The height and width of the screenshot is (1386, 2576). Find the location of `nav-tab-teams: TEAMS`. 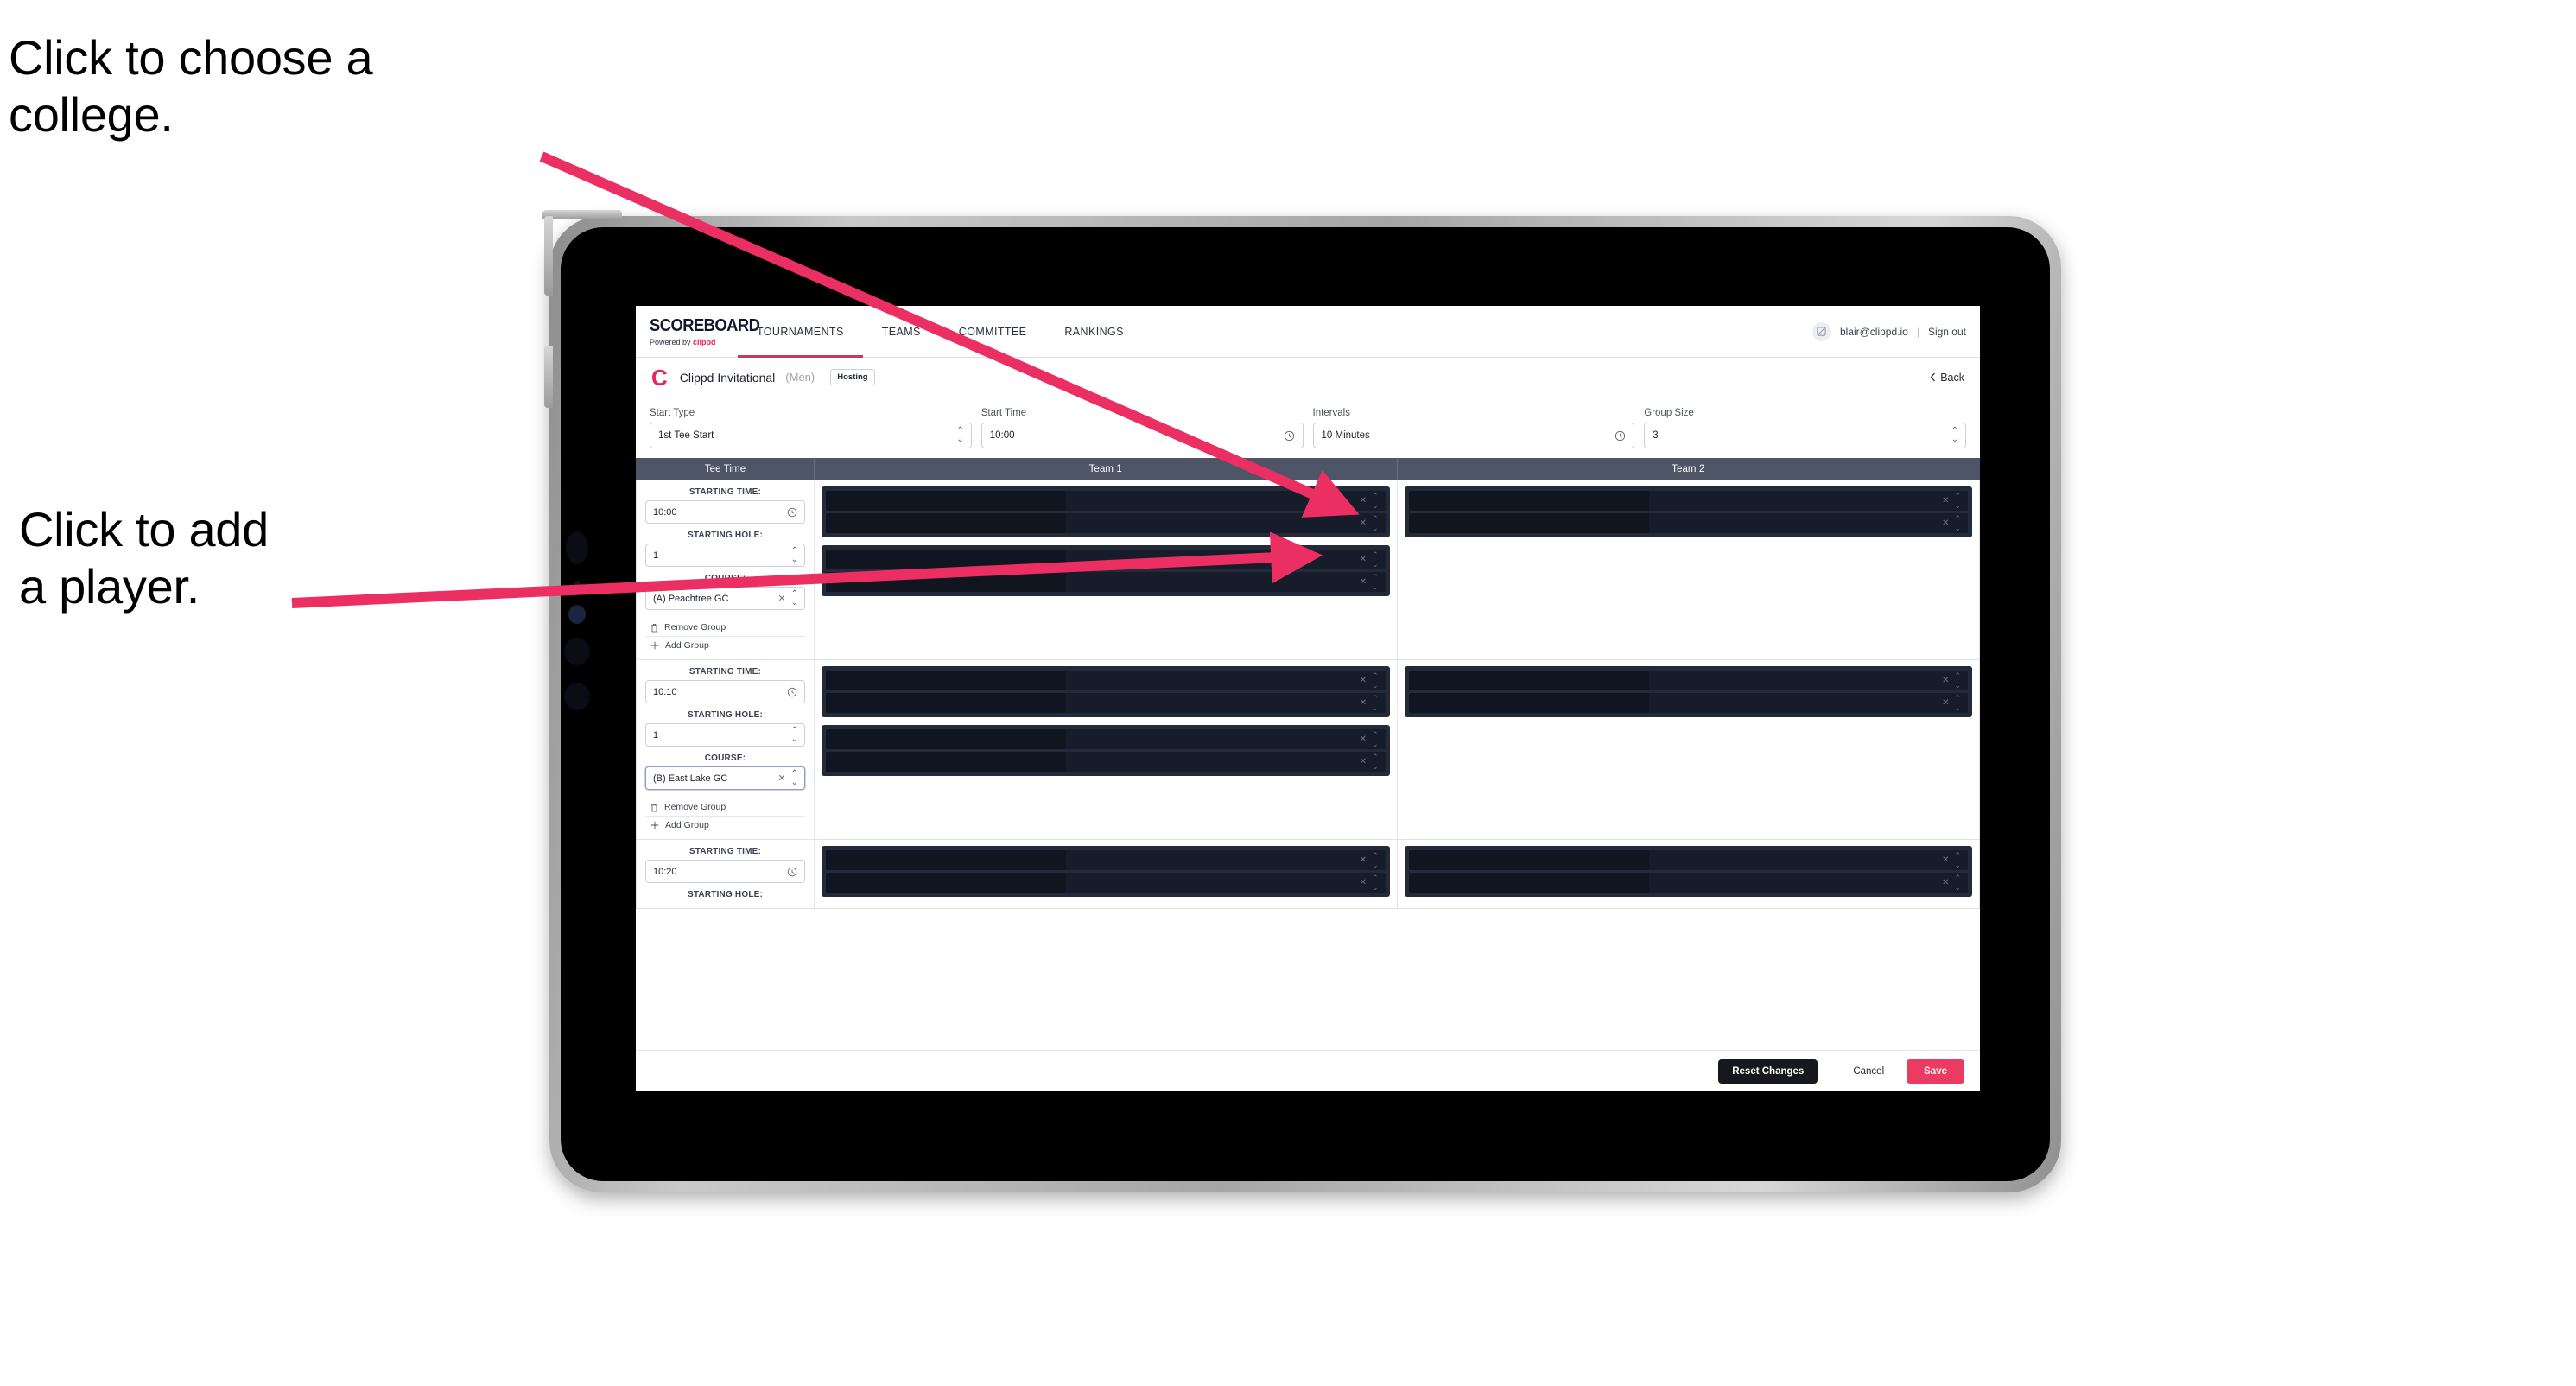

nav-tab-teams: TEAMS is located at coordinates (901, 331).